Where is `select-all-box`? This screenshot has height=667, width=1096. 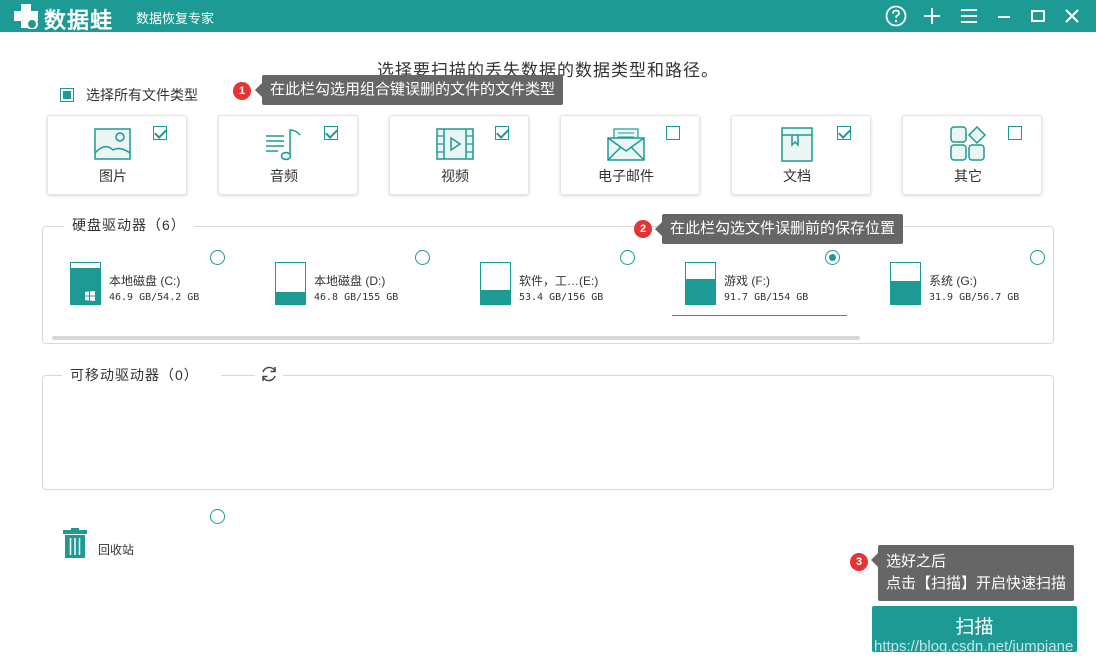
select-all-box is located at coordinates (67, 95).